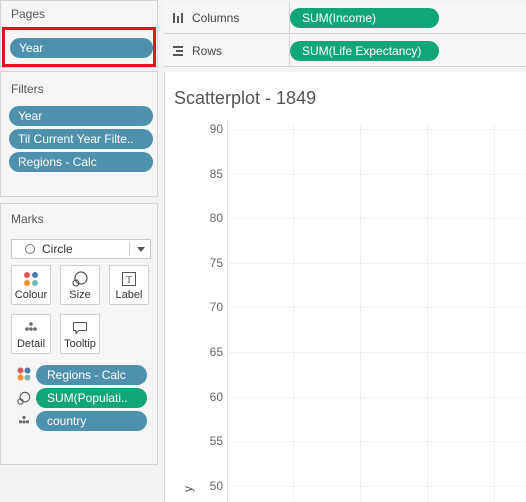 The width and height of the screenshot is (526, 502). I want to click on y-axis-divider, so click(227, 311).